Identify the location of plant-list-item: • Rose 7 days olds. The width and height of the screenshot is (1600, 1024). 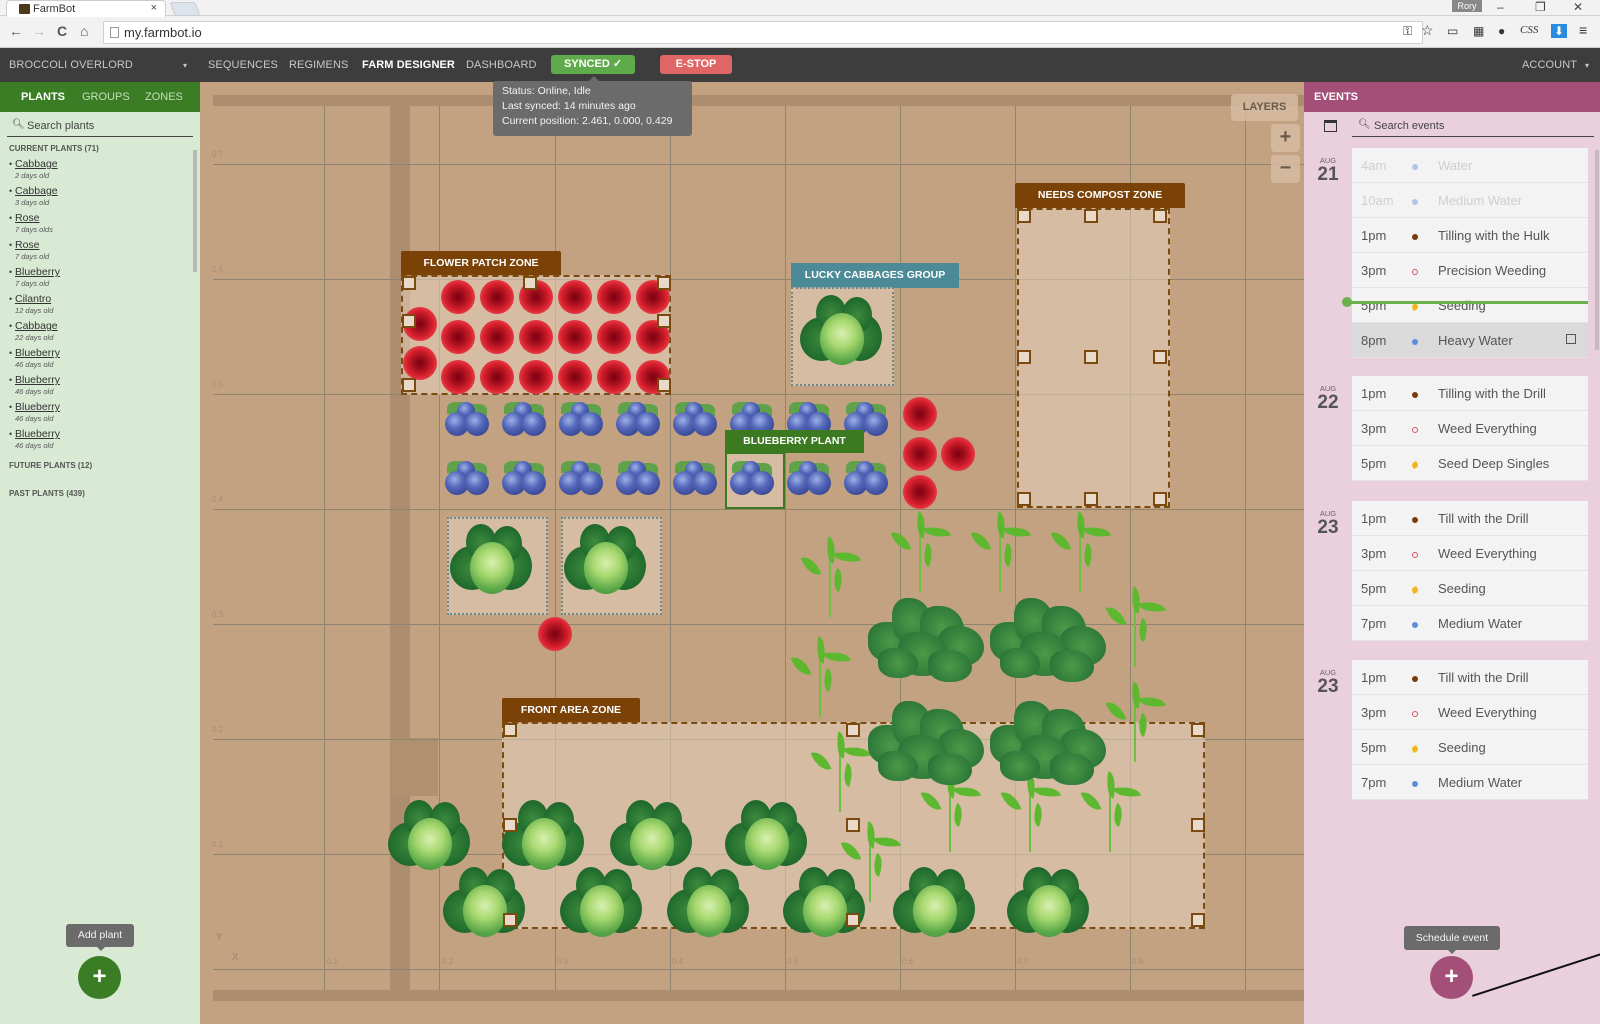
(99, 225).